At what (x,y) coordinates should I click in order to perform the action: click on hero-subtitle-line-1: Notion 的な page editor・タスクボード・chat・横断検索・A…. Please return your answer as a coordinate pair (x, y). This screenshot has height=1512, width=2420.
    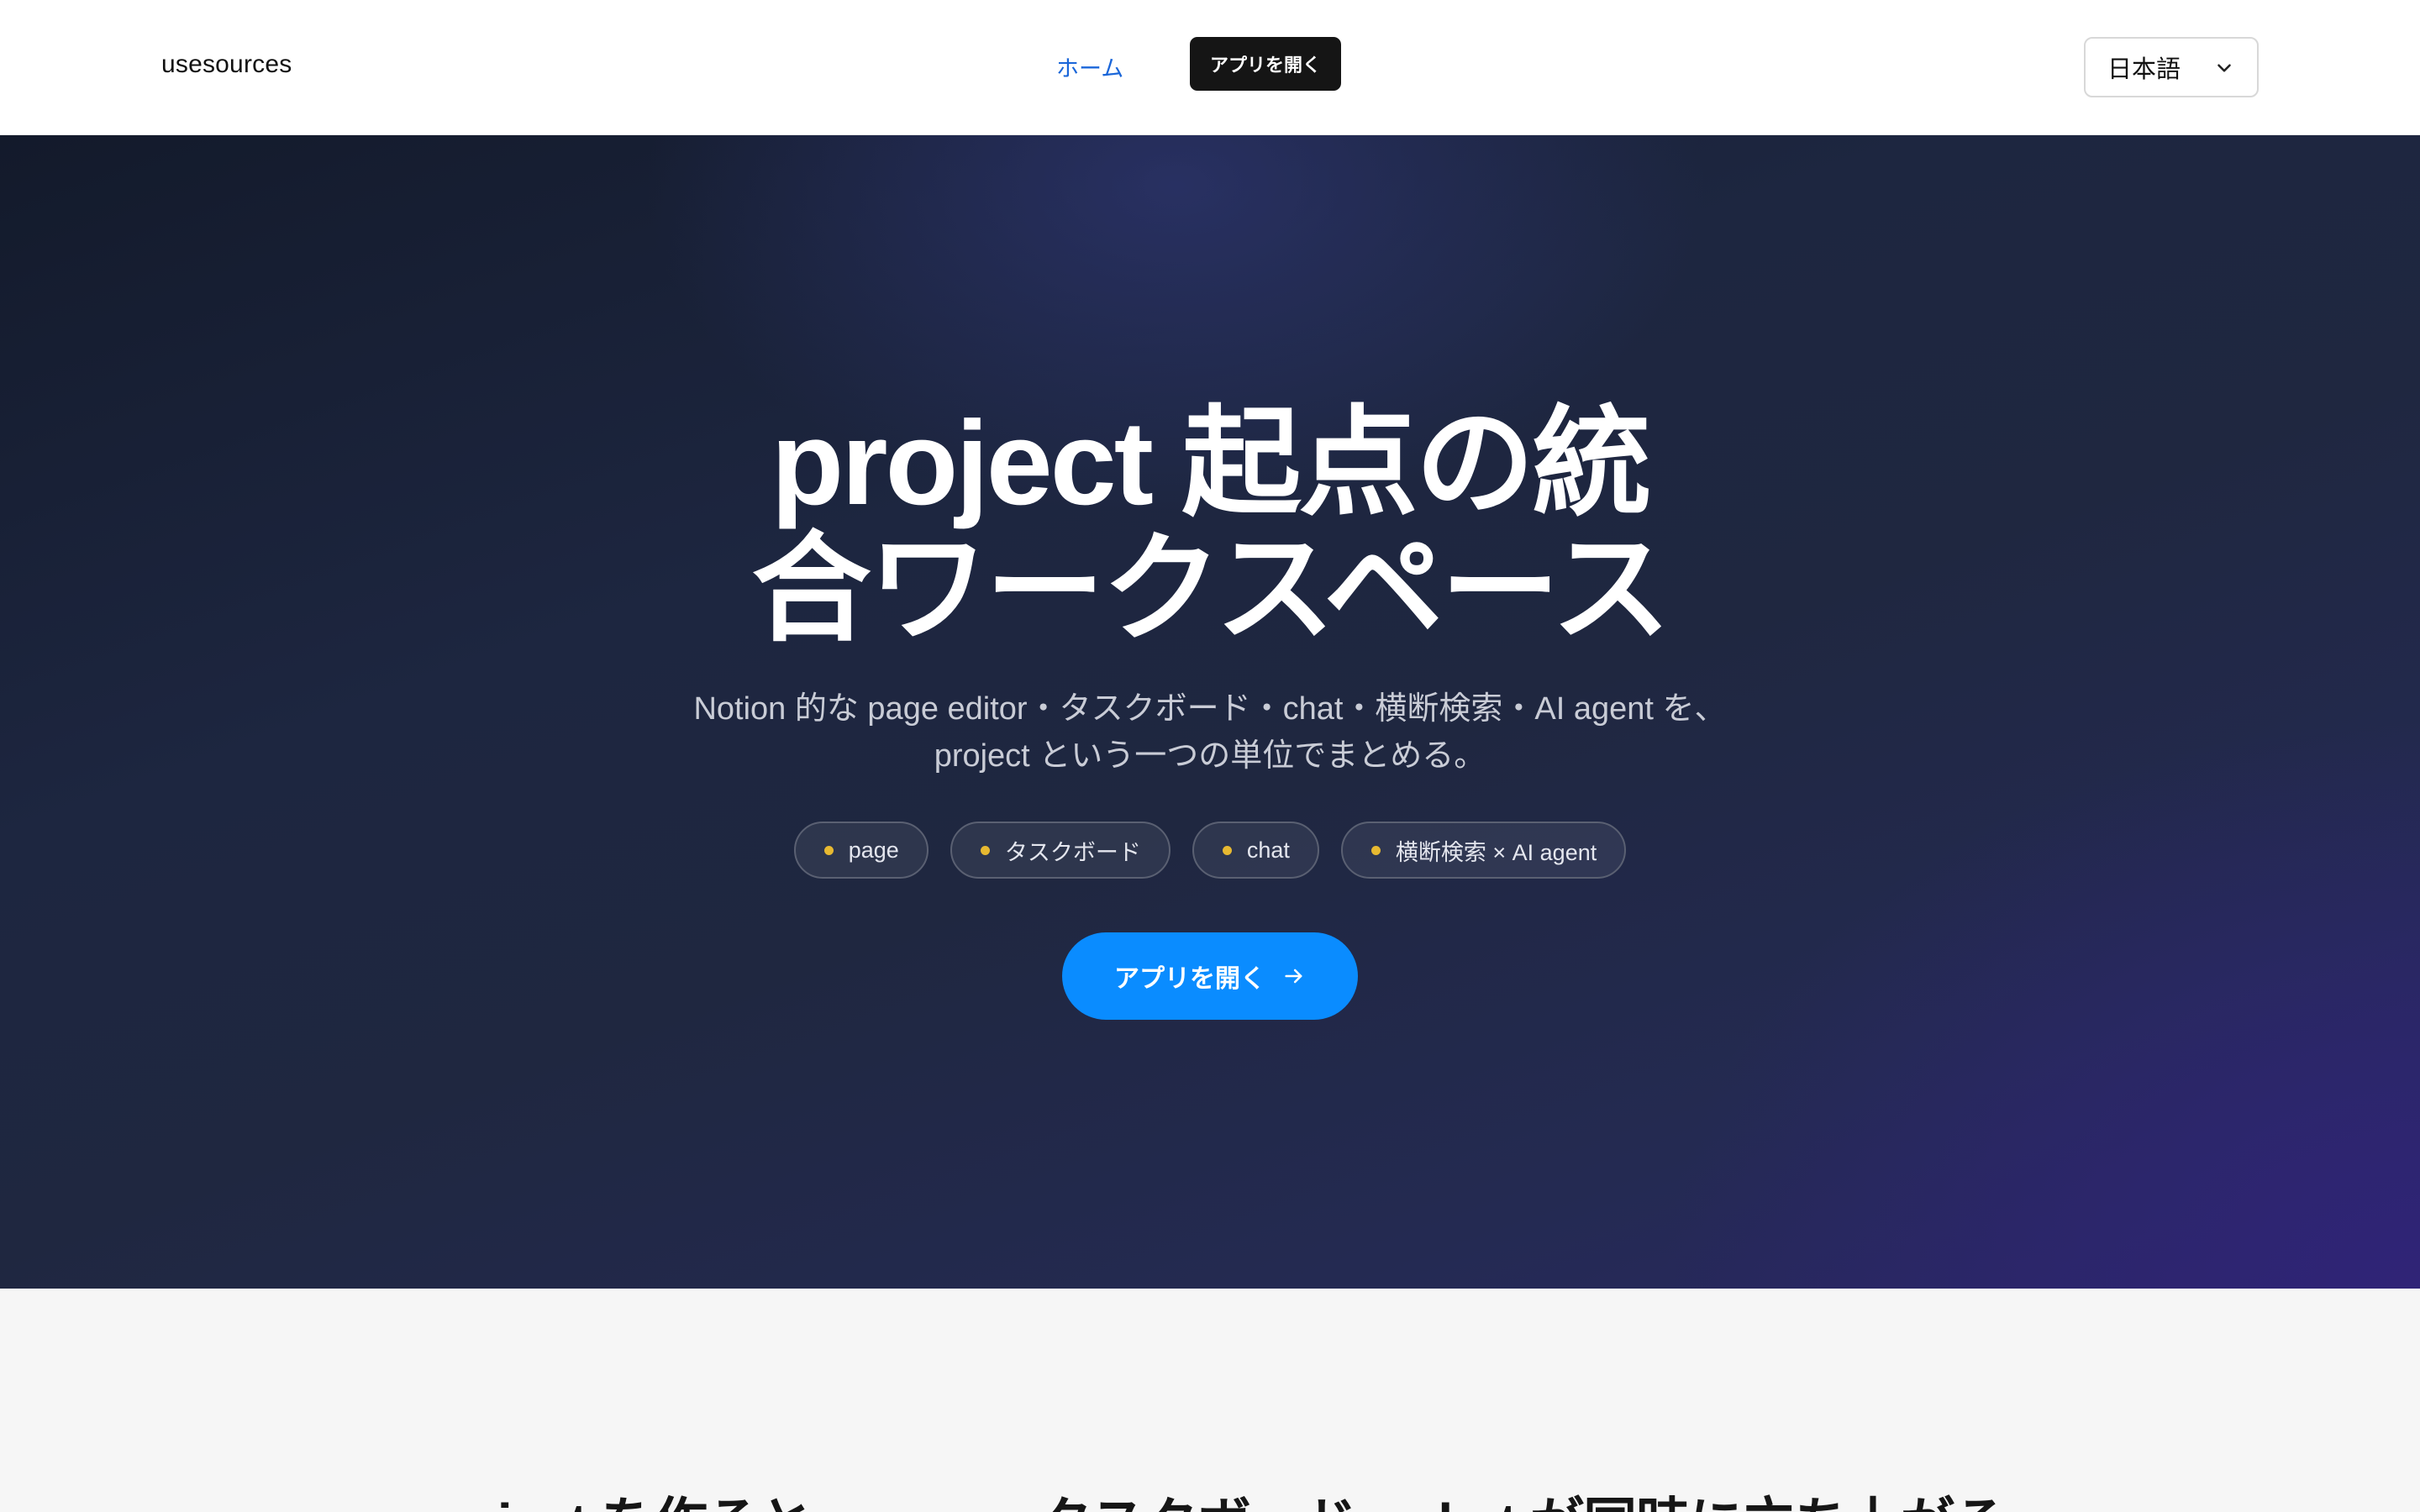
    Looking at the image, I should click on (1210, 709).